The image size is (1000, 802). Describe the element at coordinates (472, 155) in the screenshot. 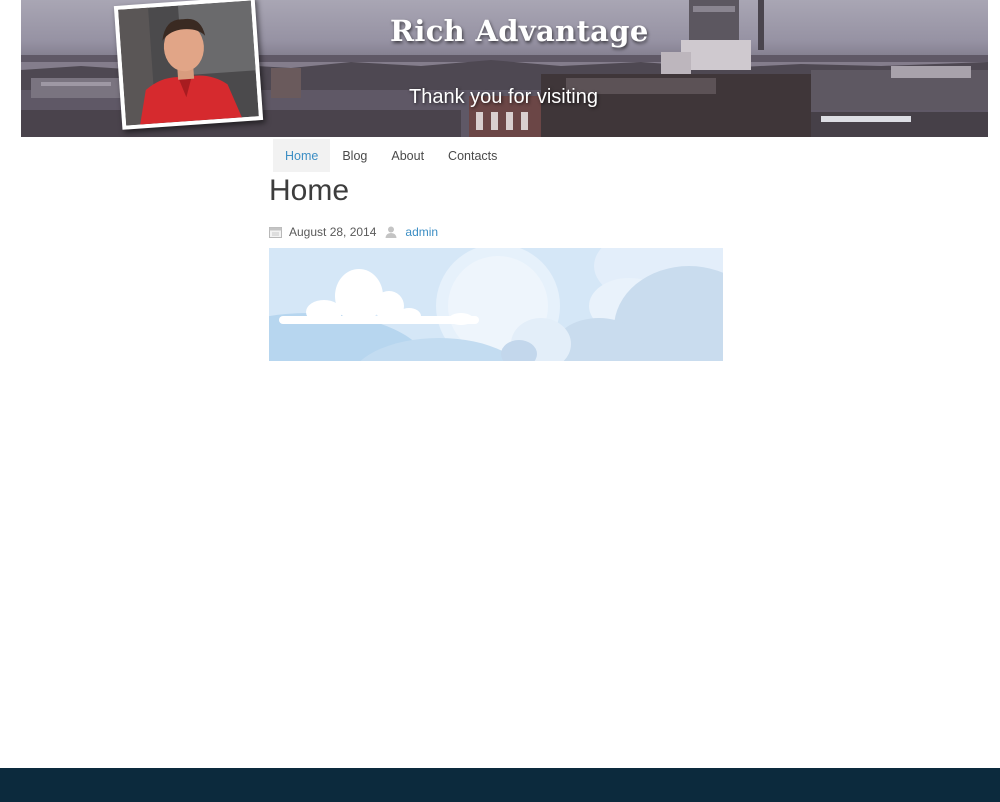

I see `nav-item-contacts: Contacts` at that location.